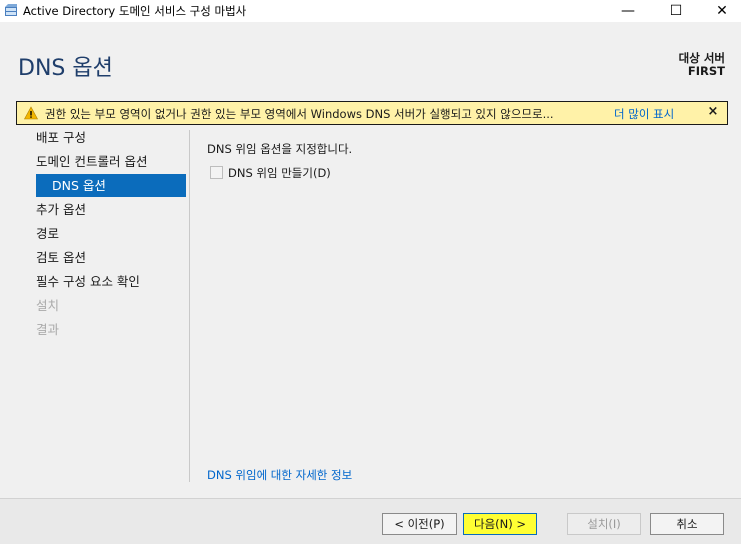 This screenshot has height=544, width=741. What do you see at coordinates (644, 114) in the screenshot?
I see `show-more-link: 더 많이 표시` at bounding box center [644, 114].